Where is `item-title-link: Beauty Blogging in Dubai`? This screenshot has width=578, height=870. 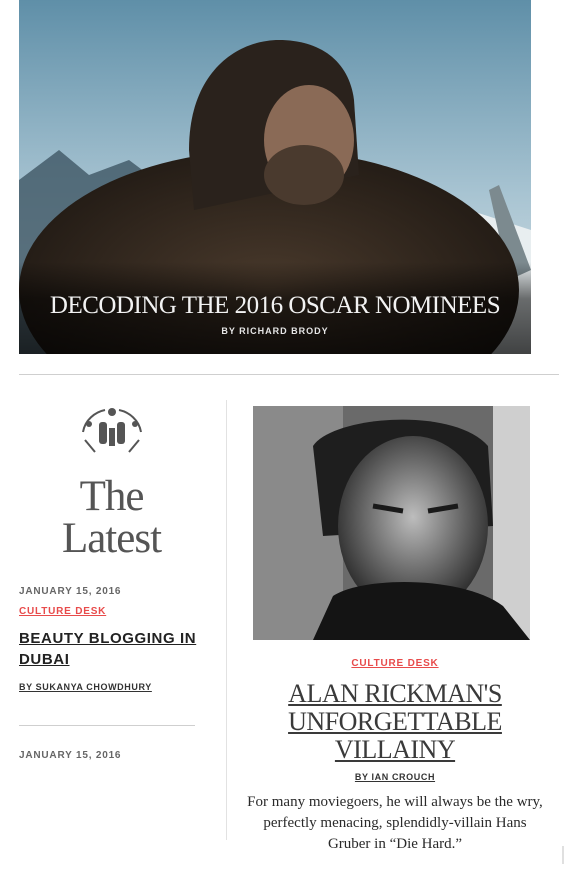 item-title-link: Beauty Blogging in Dubai is located at coordinates (111, 649).